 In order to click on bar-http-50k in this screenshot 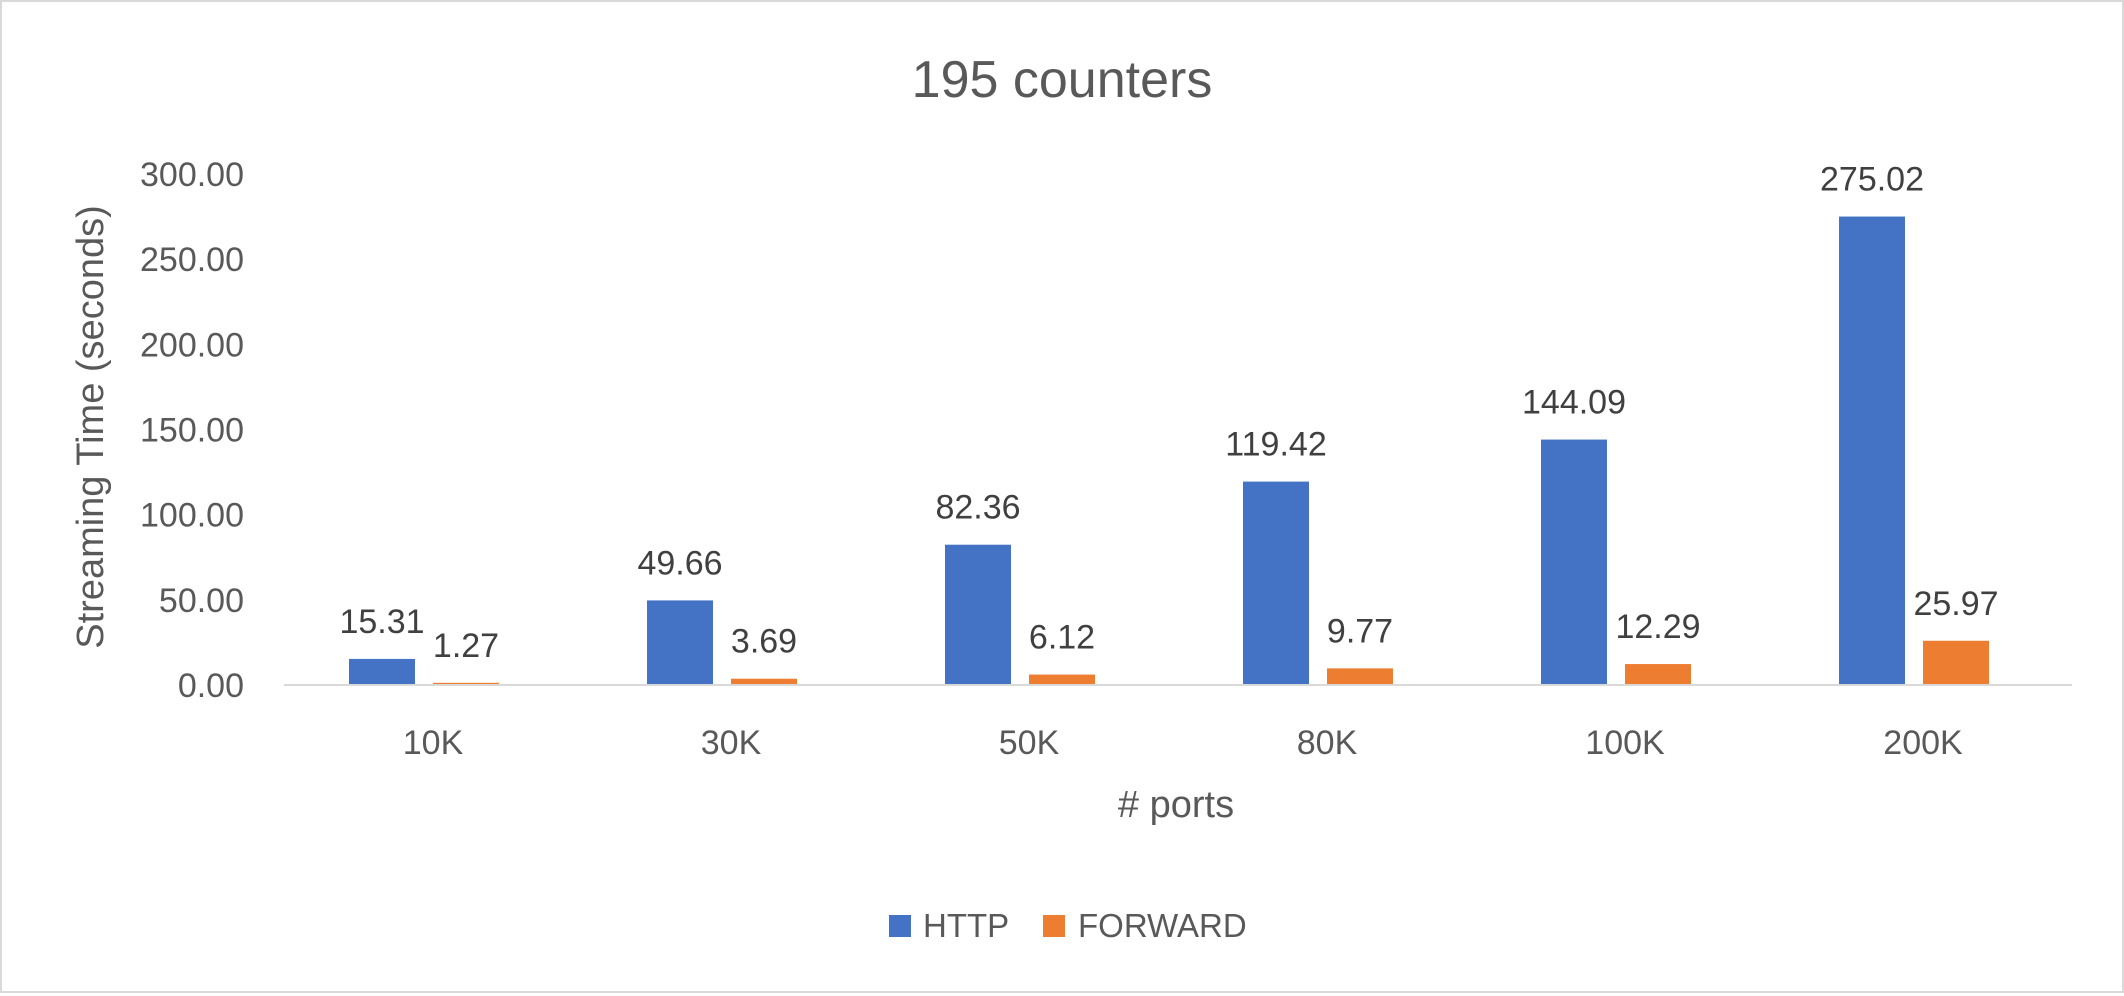, I will do `click(978, 614)`.